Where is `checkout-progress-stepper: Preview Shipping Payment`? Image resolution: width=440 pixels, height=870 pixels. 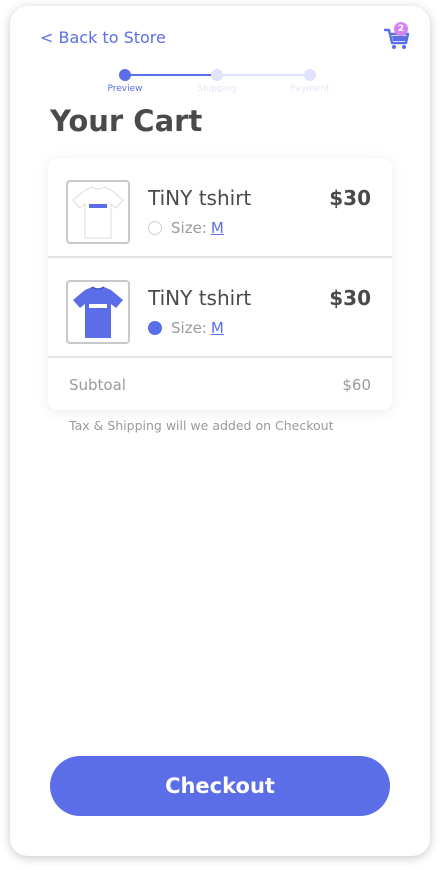
checkout-progress-stepper: Preview Shipping Payment is located at coordinates (220, 83).